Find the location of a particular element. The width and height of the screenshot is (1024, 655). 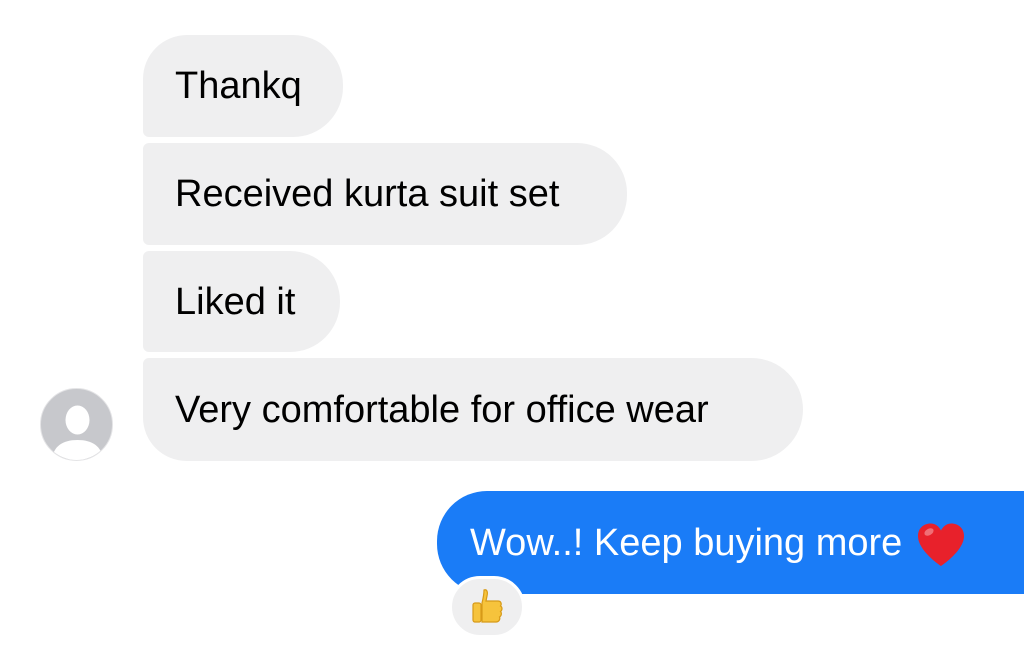

sender-avatar is located at coordinates (76, 424).